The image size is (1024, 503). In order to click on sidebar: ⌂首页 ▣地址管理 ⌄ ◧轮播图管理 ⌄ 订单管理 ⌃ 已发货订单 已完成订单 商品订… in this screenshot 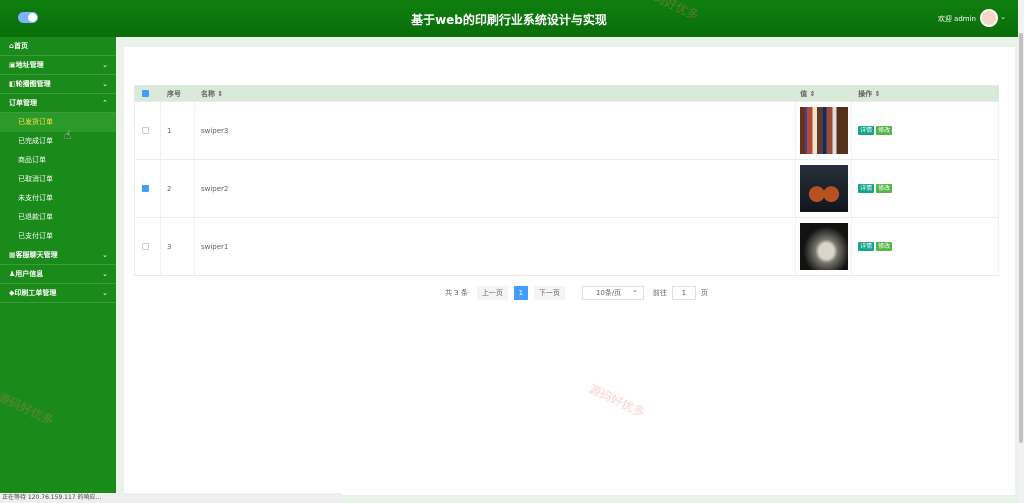, I will do `click(58, 270)`.